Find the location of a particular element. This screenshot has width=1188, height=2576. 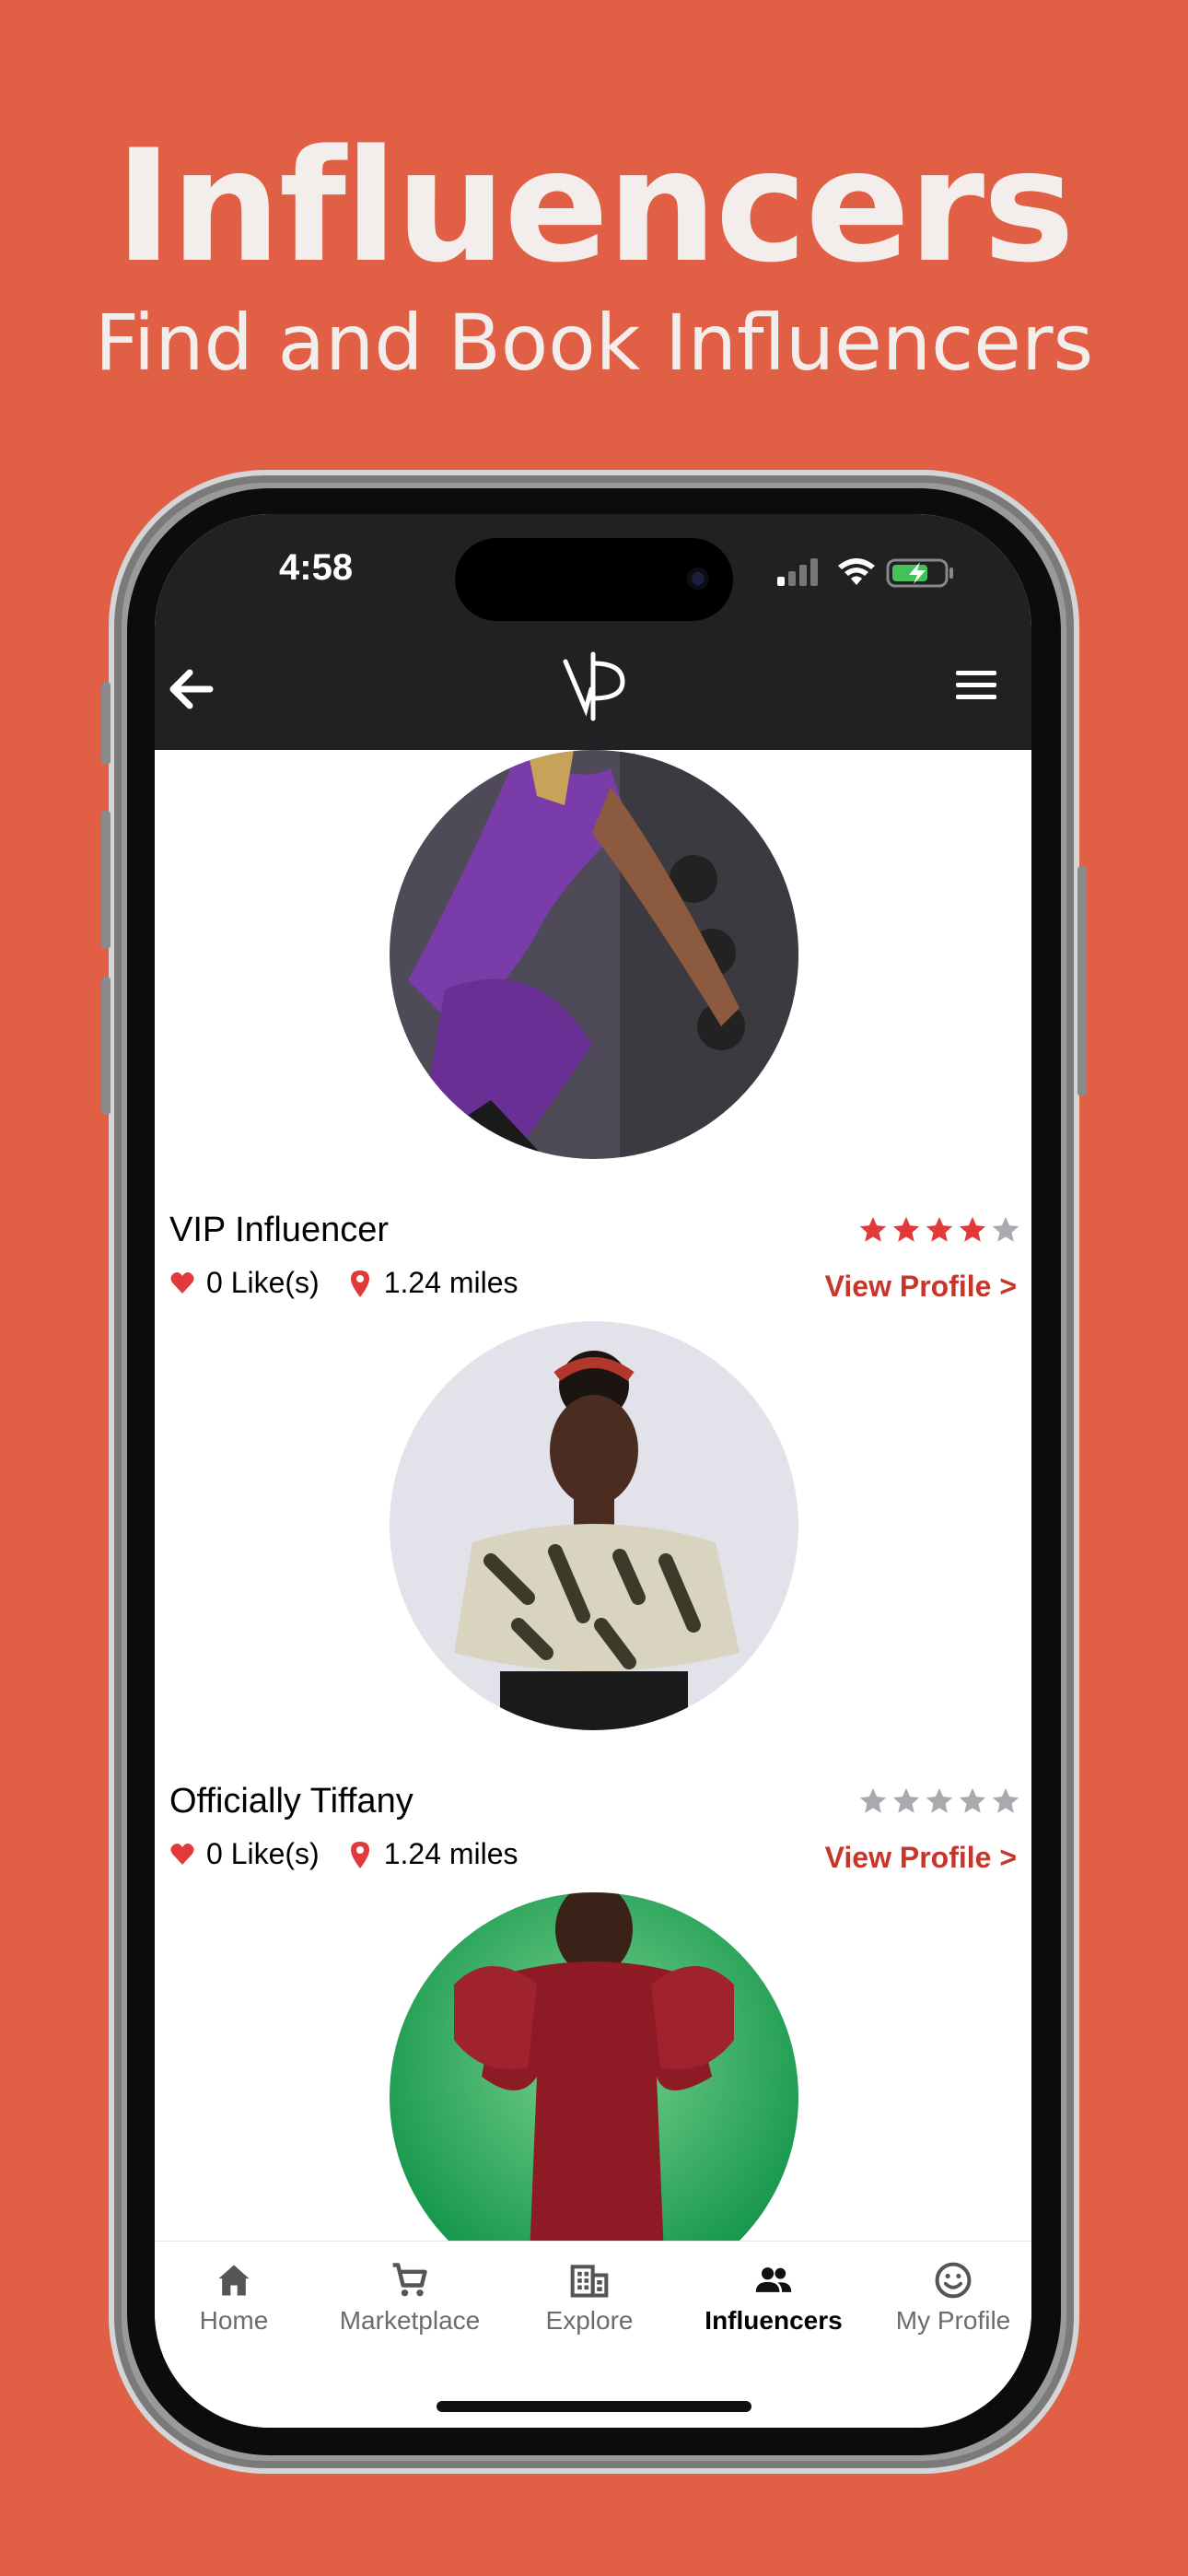

vp-logo-icon is located at coordinates (594, 686).